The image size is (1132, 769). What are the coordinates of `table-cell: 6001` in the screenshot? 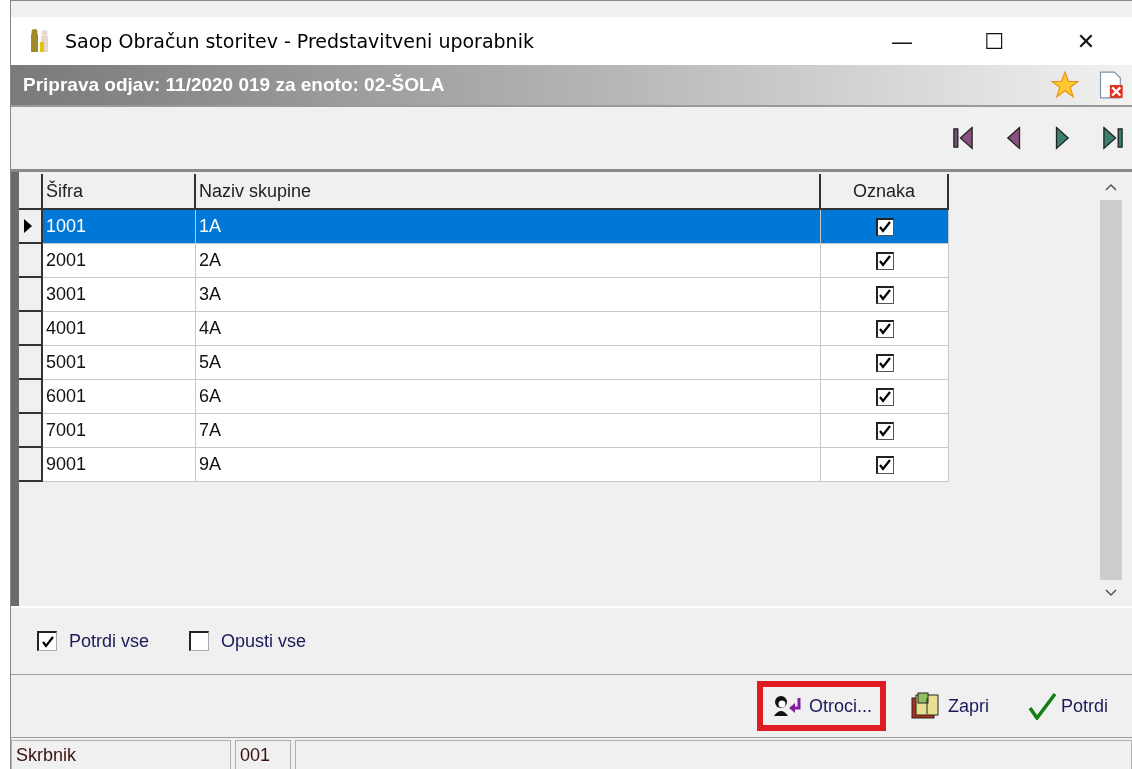 It's located at (119, 397).